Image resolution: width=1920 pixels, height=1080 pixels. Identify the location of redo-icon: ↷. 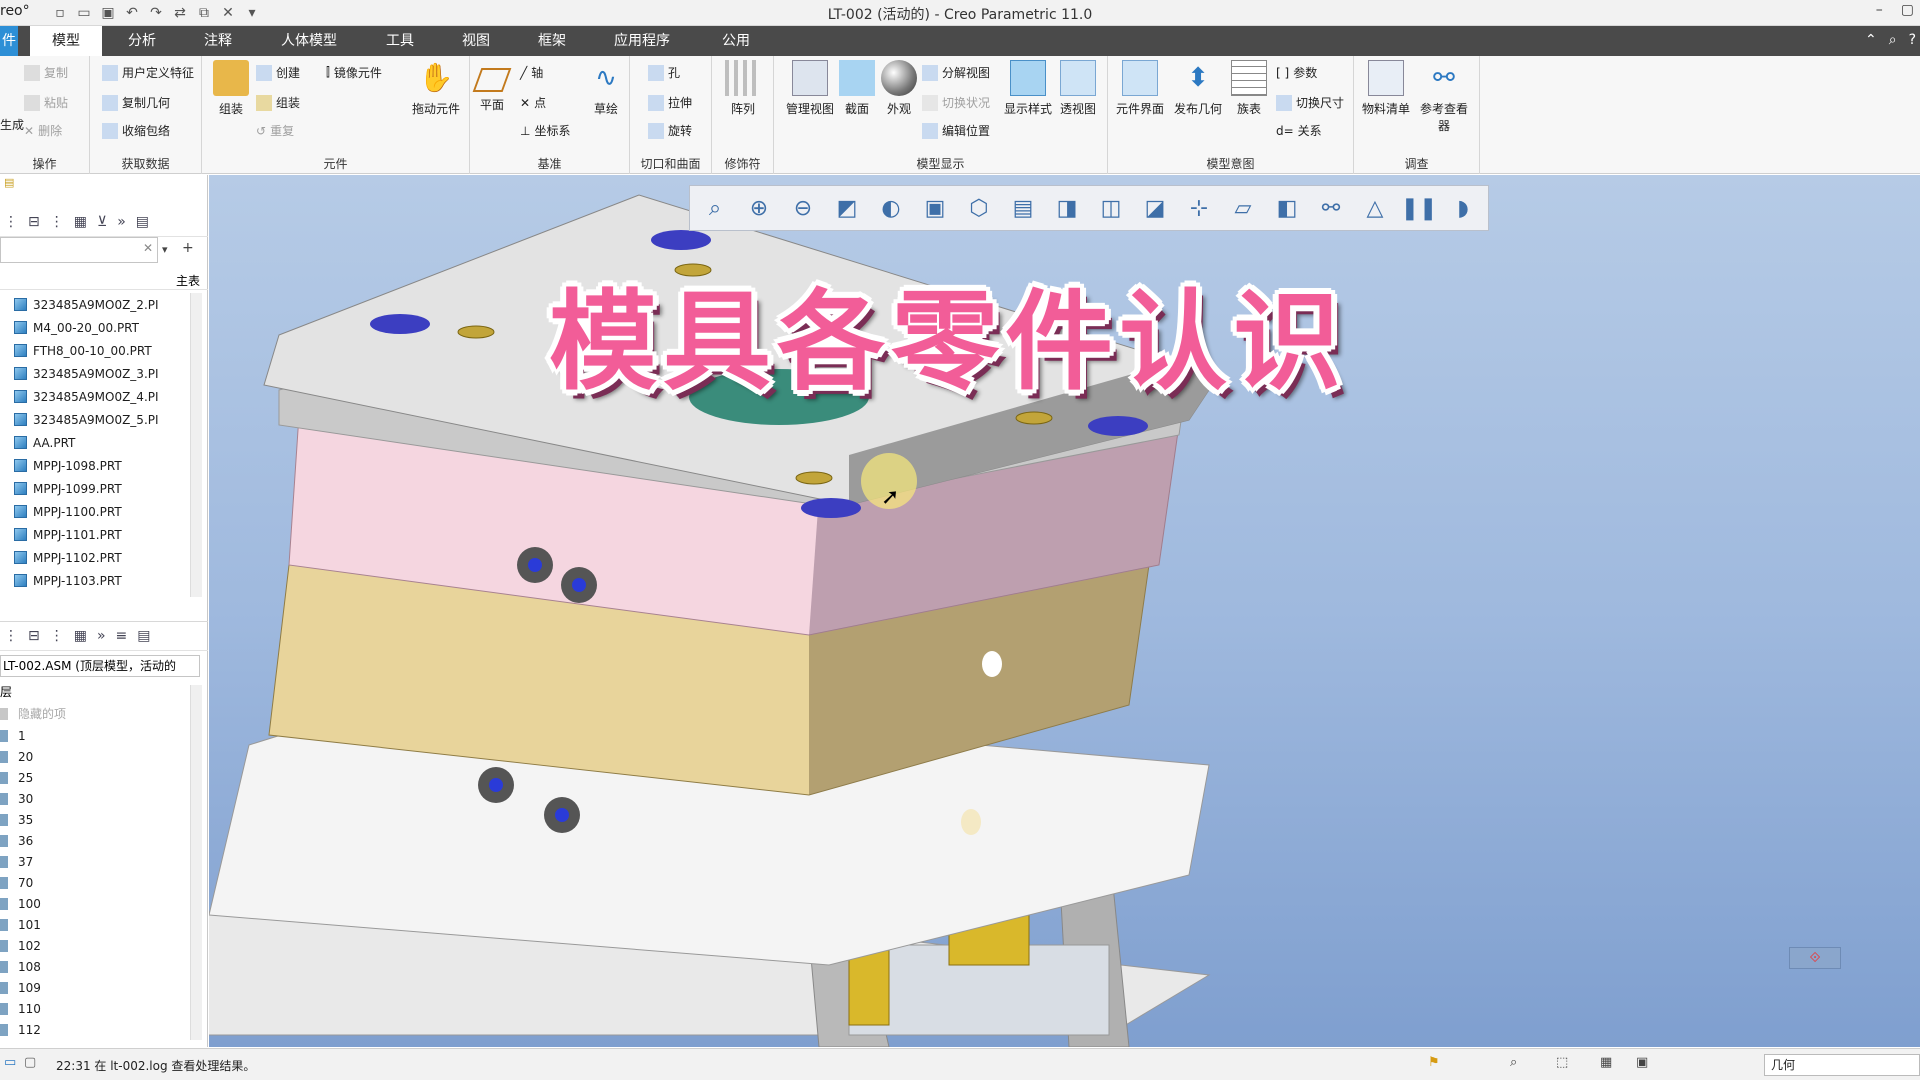
(156, 13).